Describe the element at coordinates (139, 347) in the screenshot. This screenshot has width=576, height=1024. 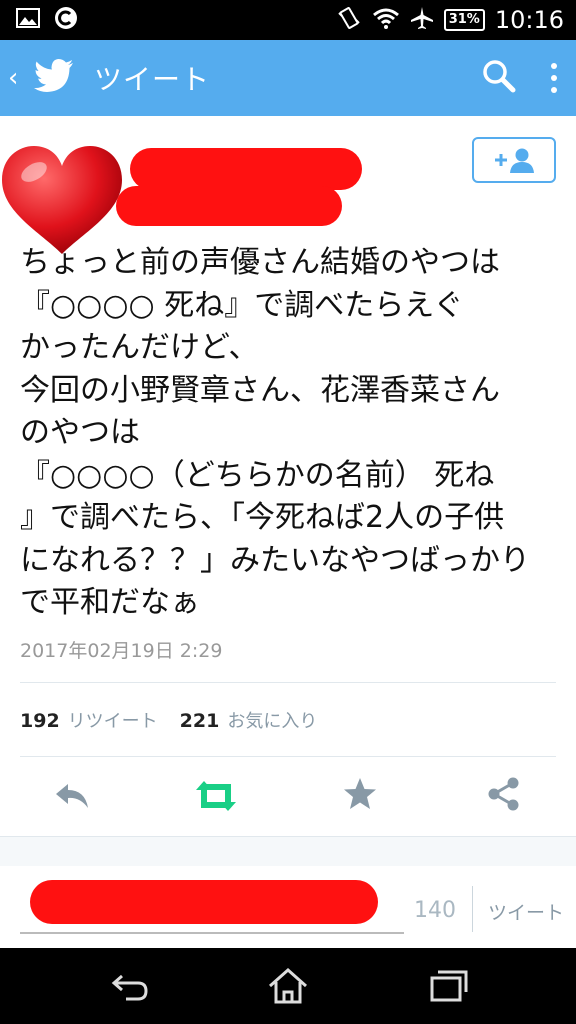
I see `tweet-line: かったんだけど、` at that location.